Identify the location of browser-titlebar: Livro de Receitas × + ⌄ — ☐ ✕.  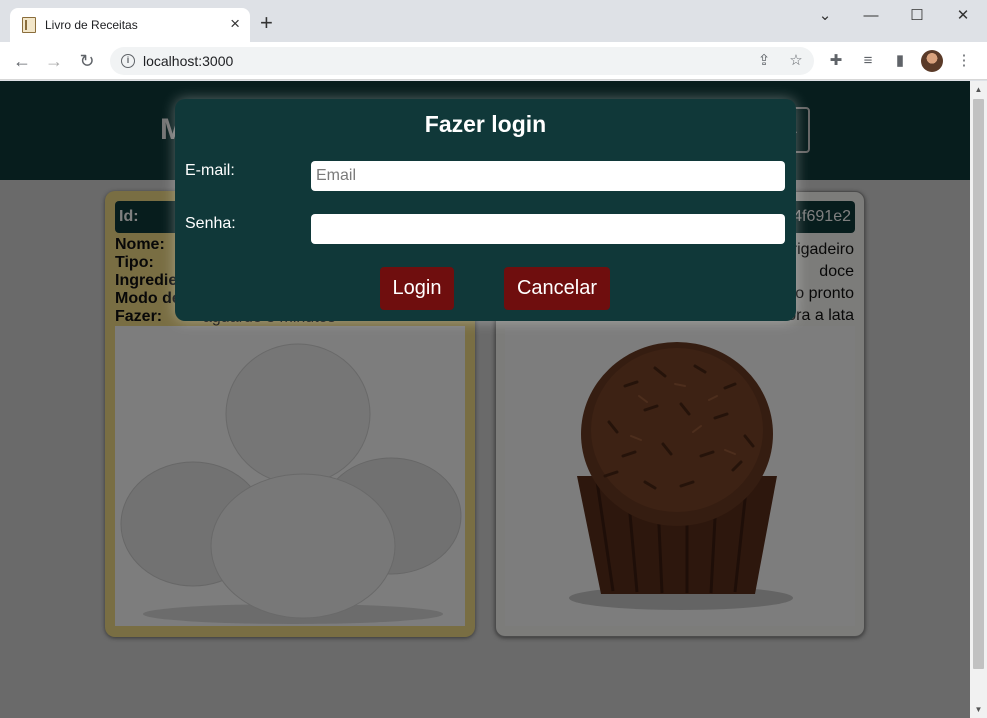
(493, 21).